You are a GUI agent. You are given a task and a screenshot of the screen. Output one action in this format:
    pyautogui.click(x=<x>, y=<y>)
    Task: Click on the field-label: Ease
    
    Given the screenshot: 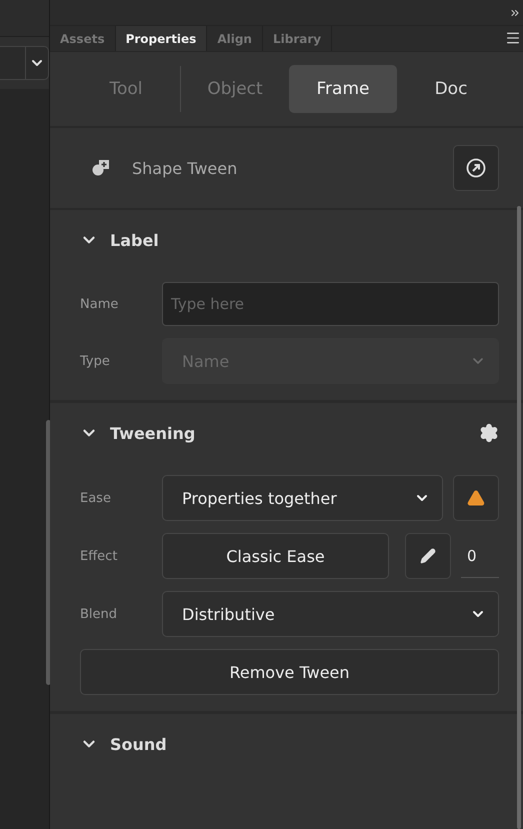 What is the action you would take?
    pyautogui.click(x=96, y=498)
    